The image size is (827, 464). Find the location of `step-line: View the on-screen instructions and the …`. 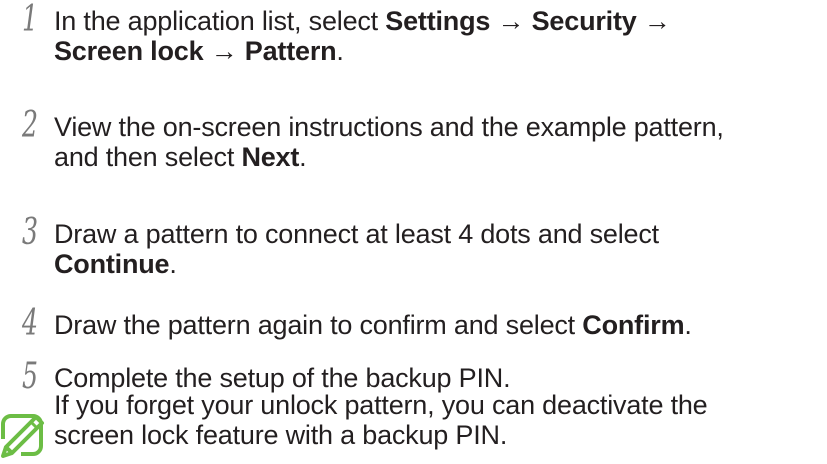

step-line: View the on-screen instructions and the … is located at coordinates (389, 127).